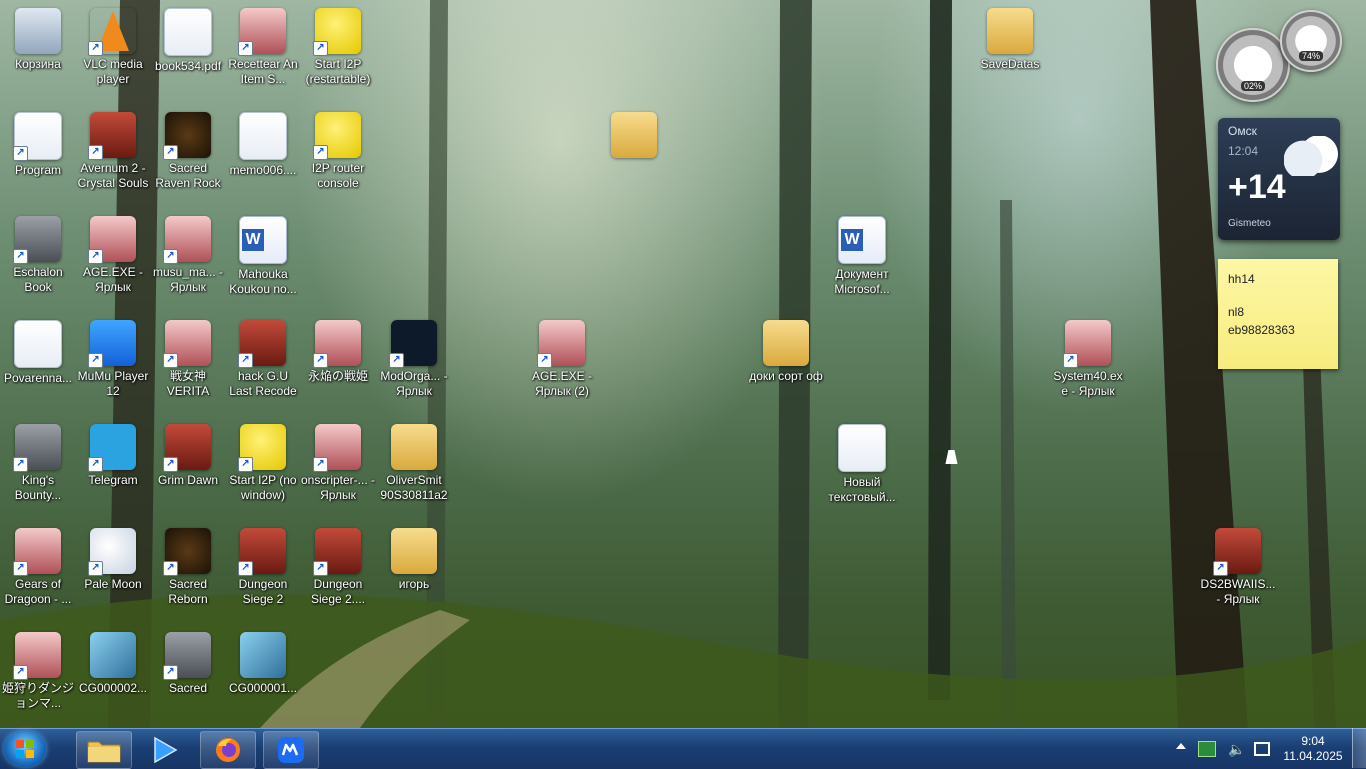 The width and height of the screenshot is (1366, 769). I want to click on desktop-icon-label: Sacred Raven Rock, so click(188, 175).